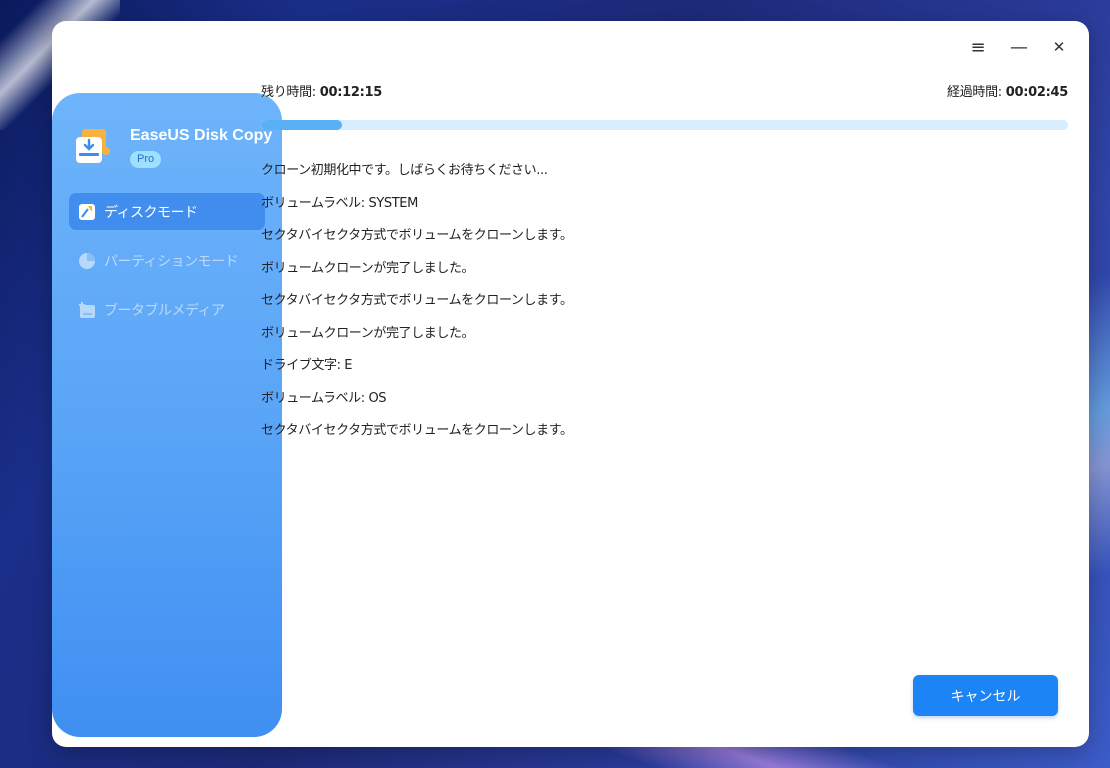 The image size is (1110, 768). What do you see at coordinates (339, 203) in the screenshot?
I see `log-line: ボリュームラベル: SYSTEM` at bounding box center [339, 203].